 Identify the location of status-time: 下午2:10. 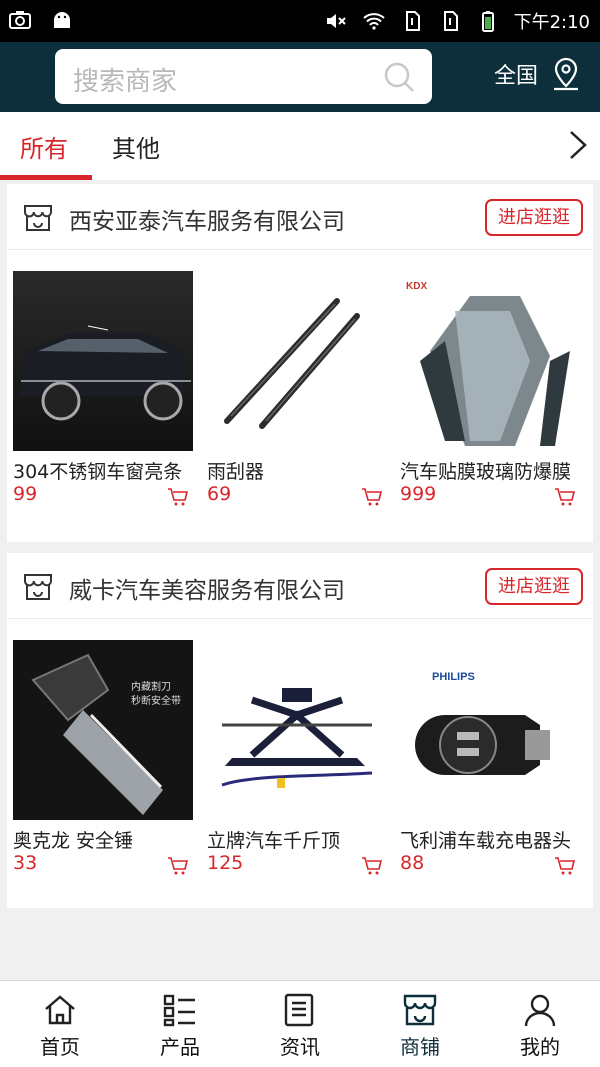
(551, 22).